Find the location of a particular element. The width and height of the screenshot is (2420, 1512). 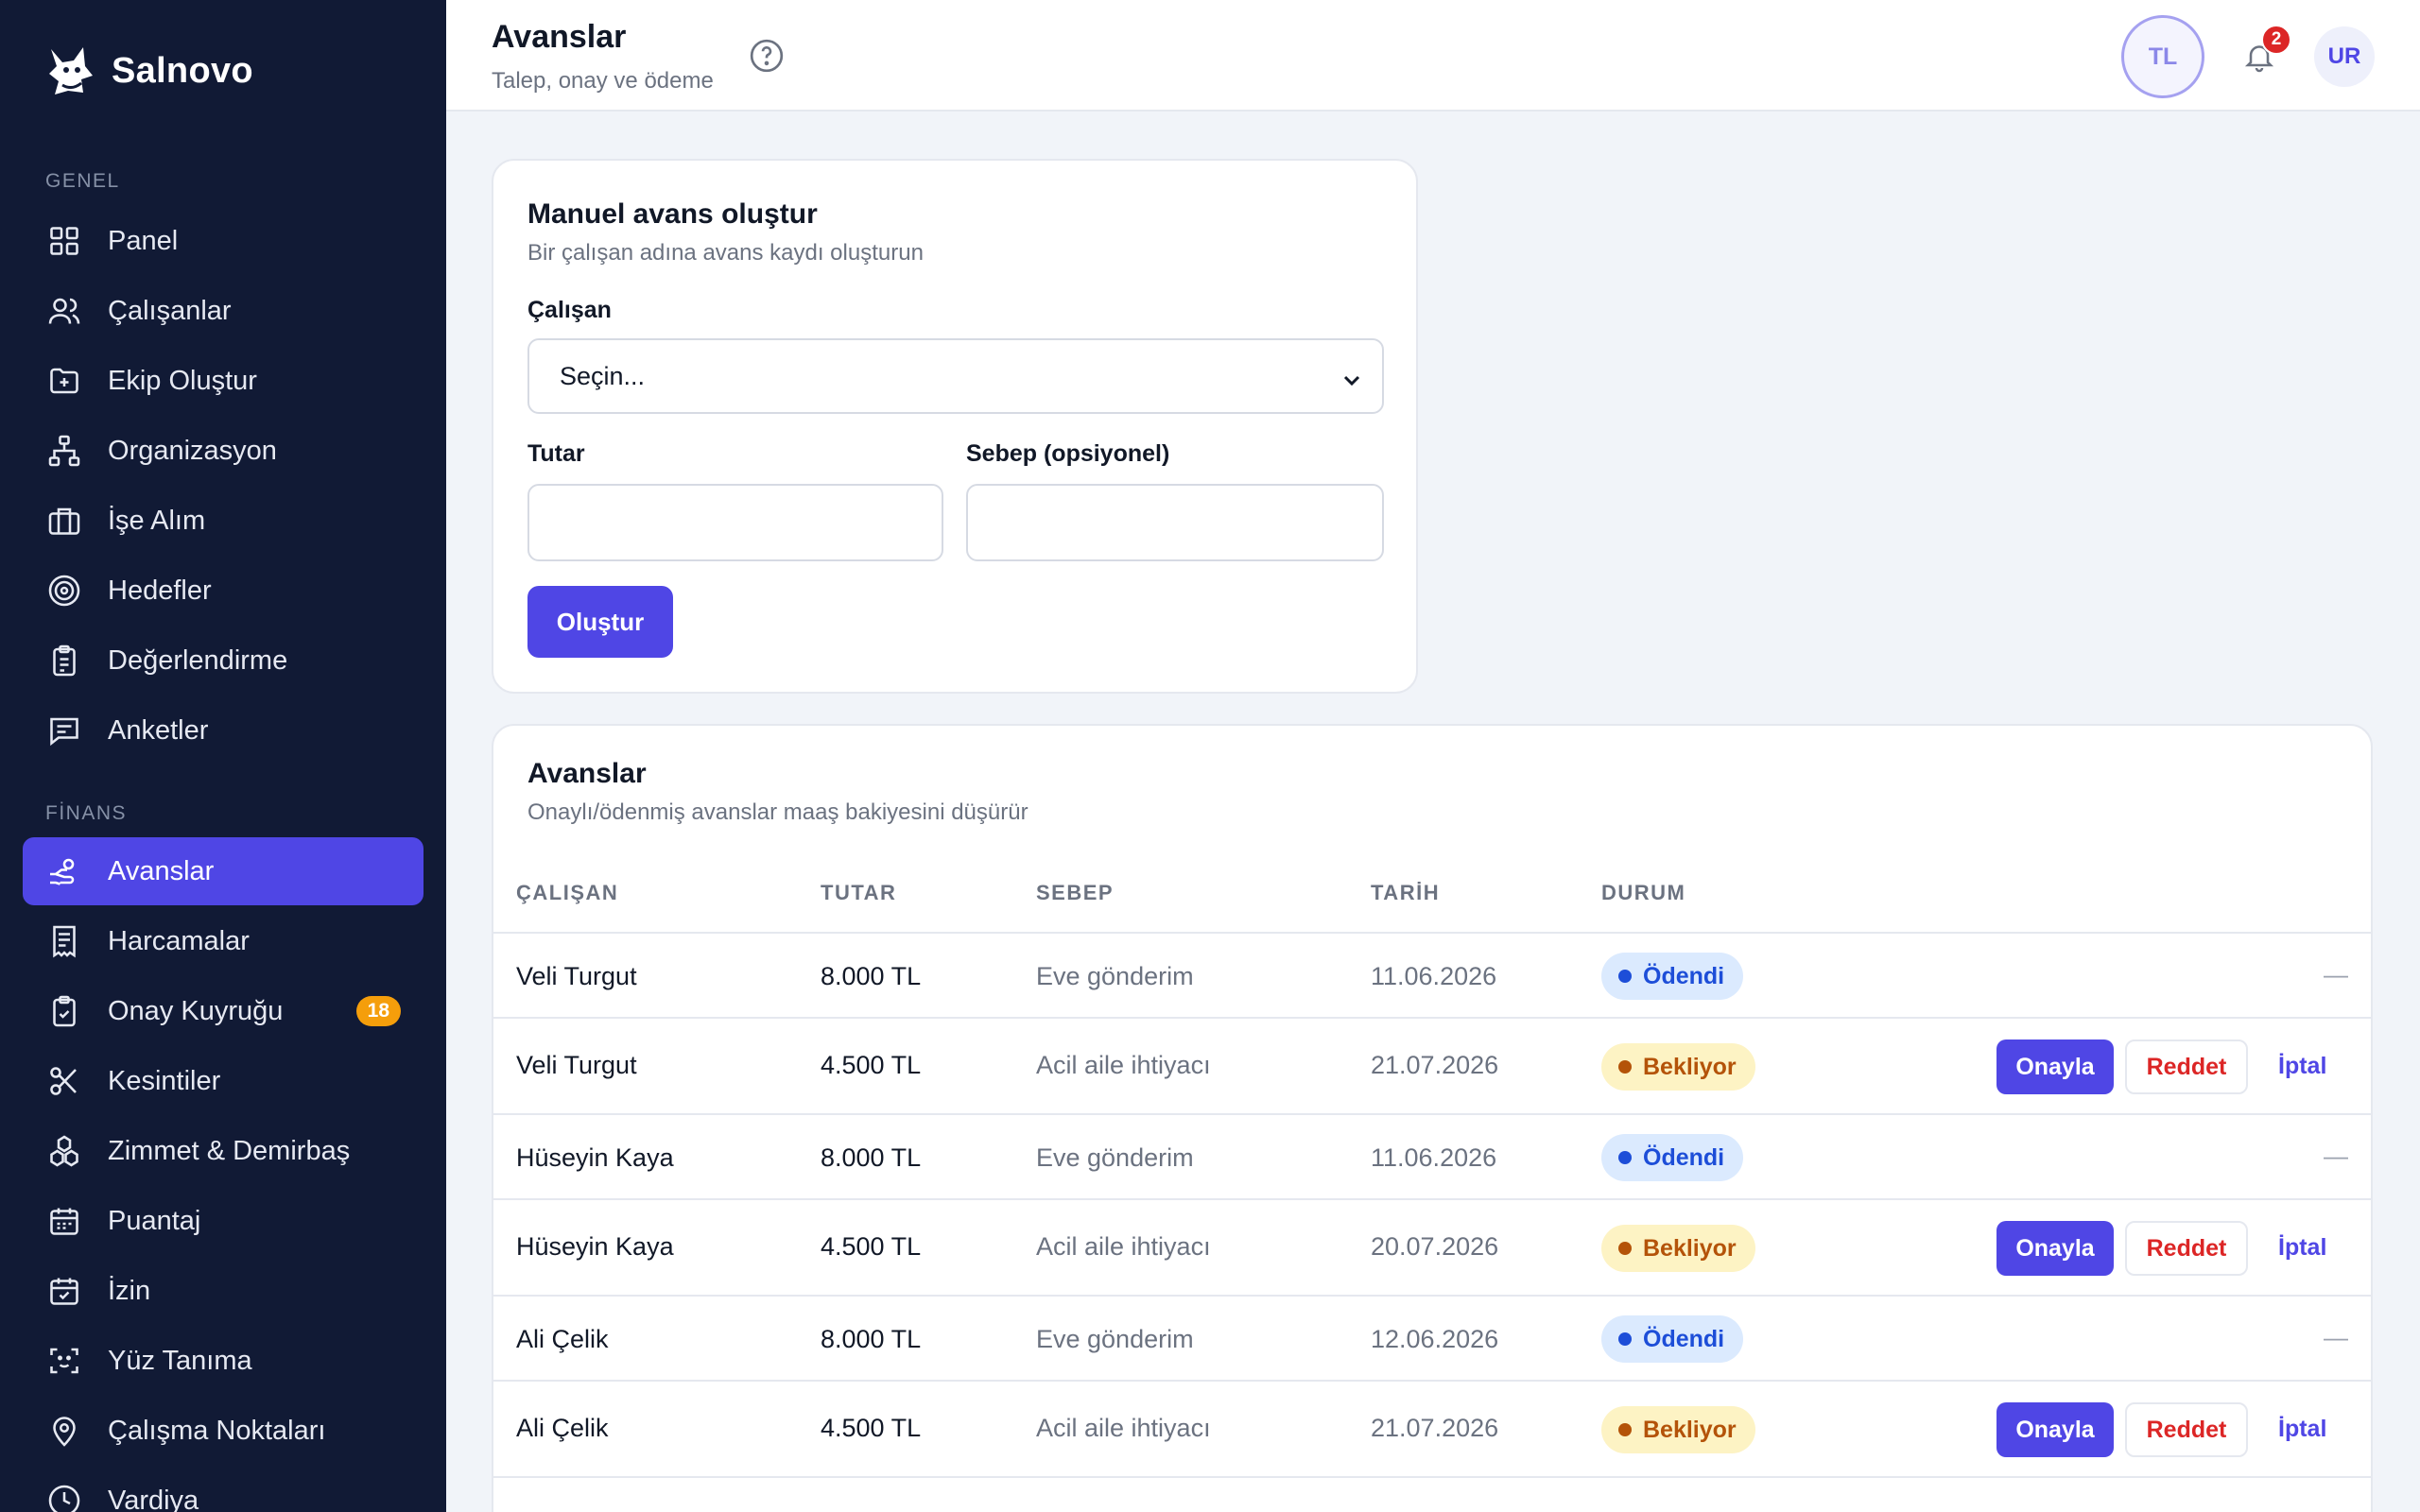

sidebar-item-label: Çalışma Noktaları is located at coordinates (217, 1430).